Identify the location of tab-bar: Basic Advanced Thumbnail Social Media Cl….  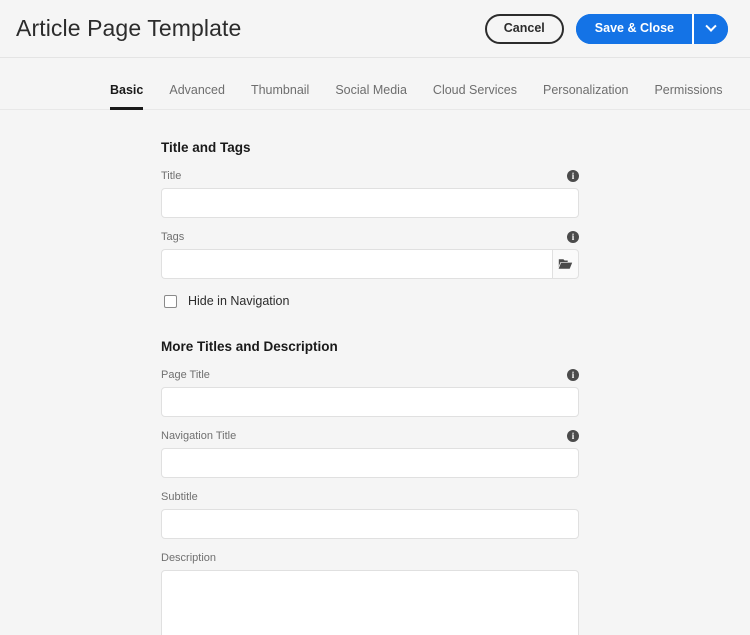
(375, 84).